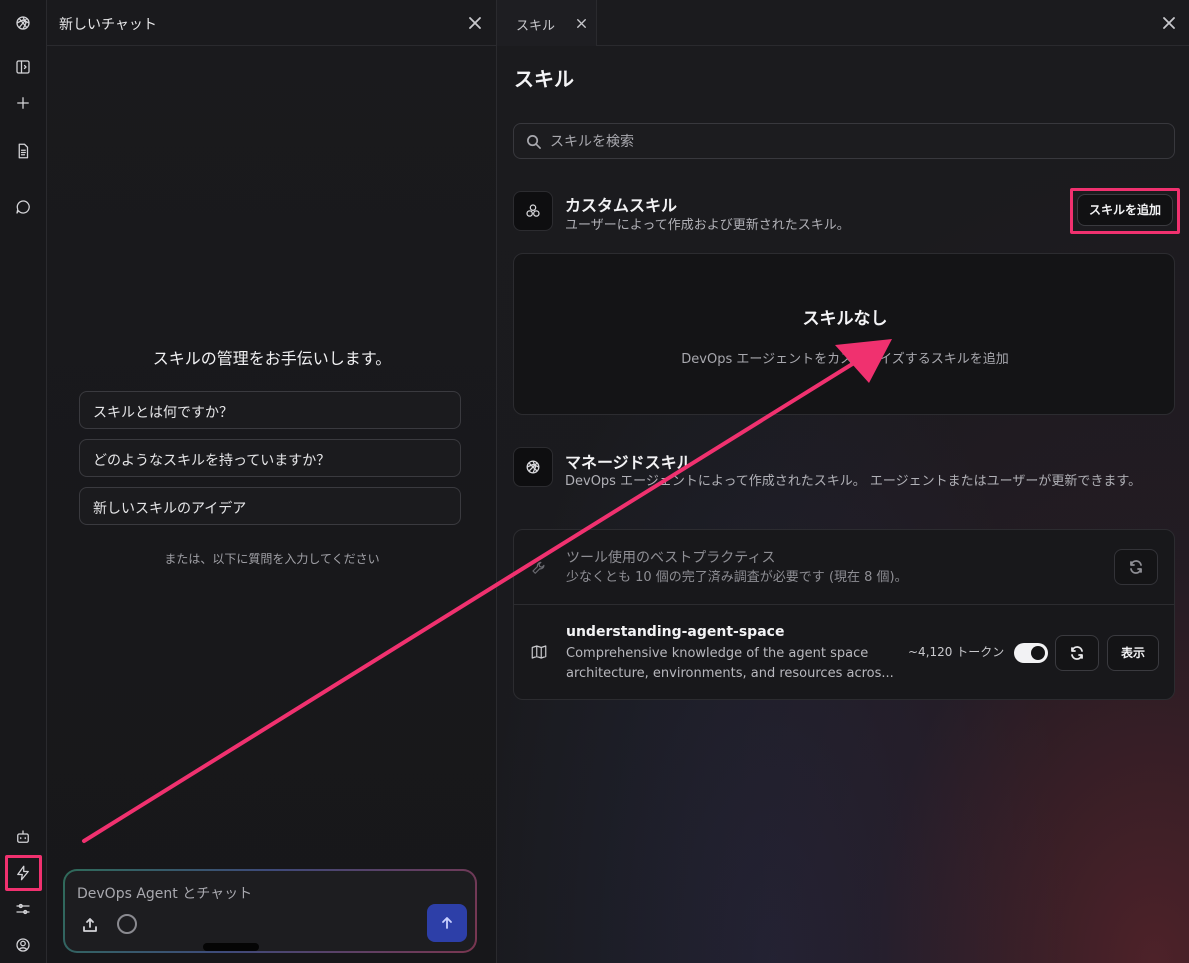 This screenshot has height=963, width=1189. What do you see at coordinates (23, 481) in the screenshot?
I see `left-rail` at bounding box center [23, 481].